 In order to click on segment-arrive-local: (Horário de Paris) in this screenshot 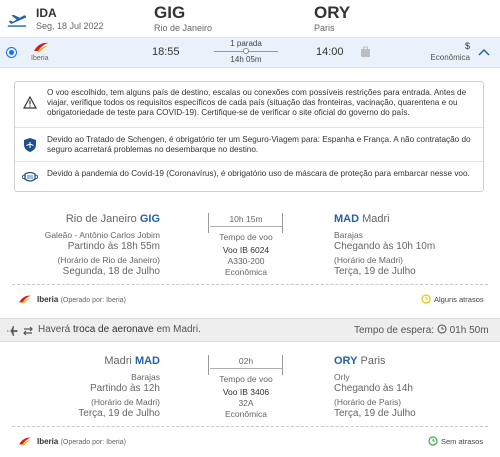, I will do `click(368, 402)`.